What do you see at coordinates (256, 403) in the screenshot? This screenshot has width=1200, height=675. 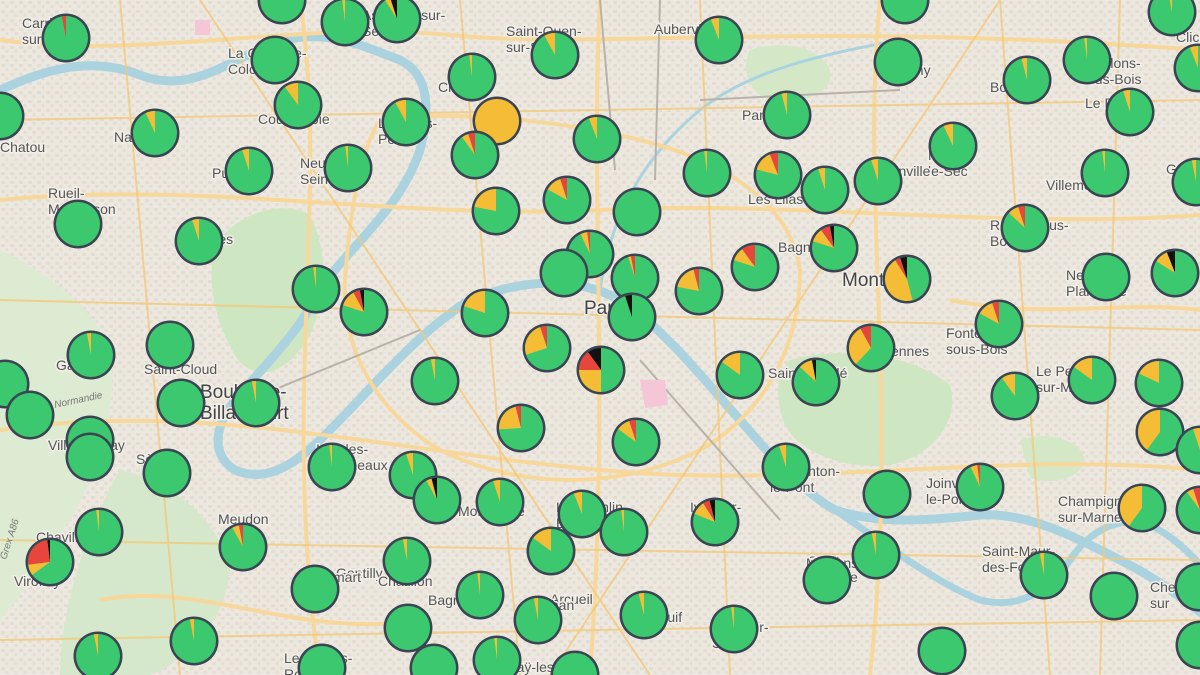 I see `station-marker-m69` at bounding box center [256, 403].